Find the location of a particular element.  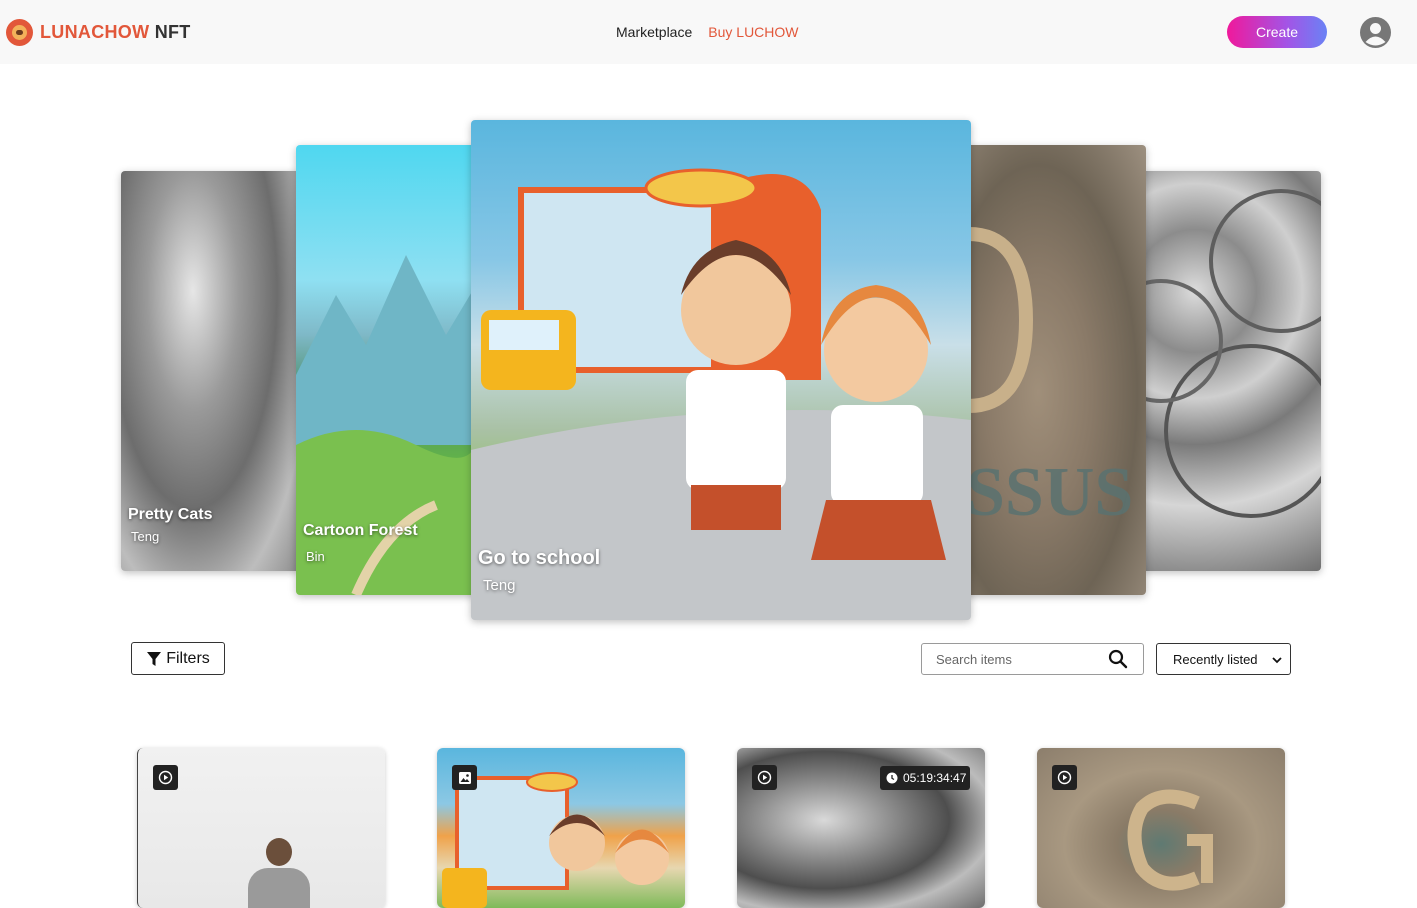

slide-title: Cartoon Forest is located at coordinates (360, 530).